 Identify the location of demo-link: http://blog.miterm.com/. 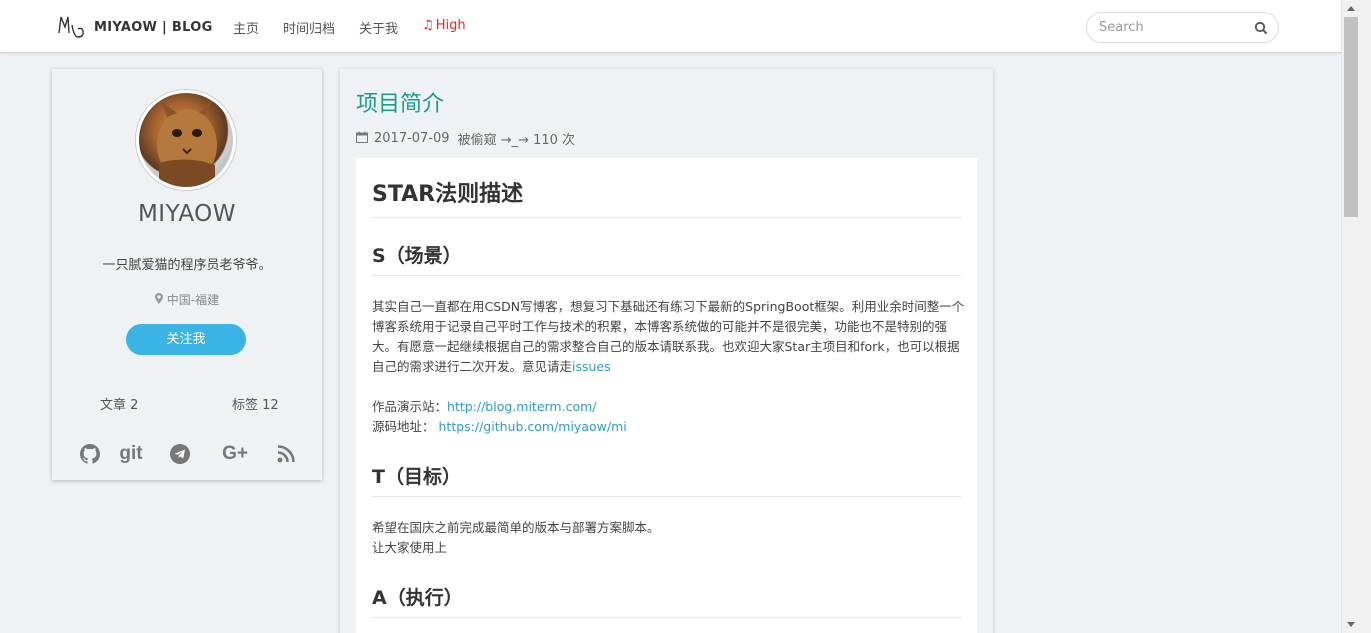
(521, 406).